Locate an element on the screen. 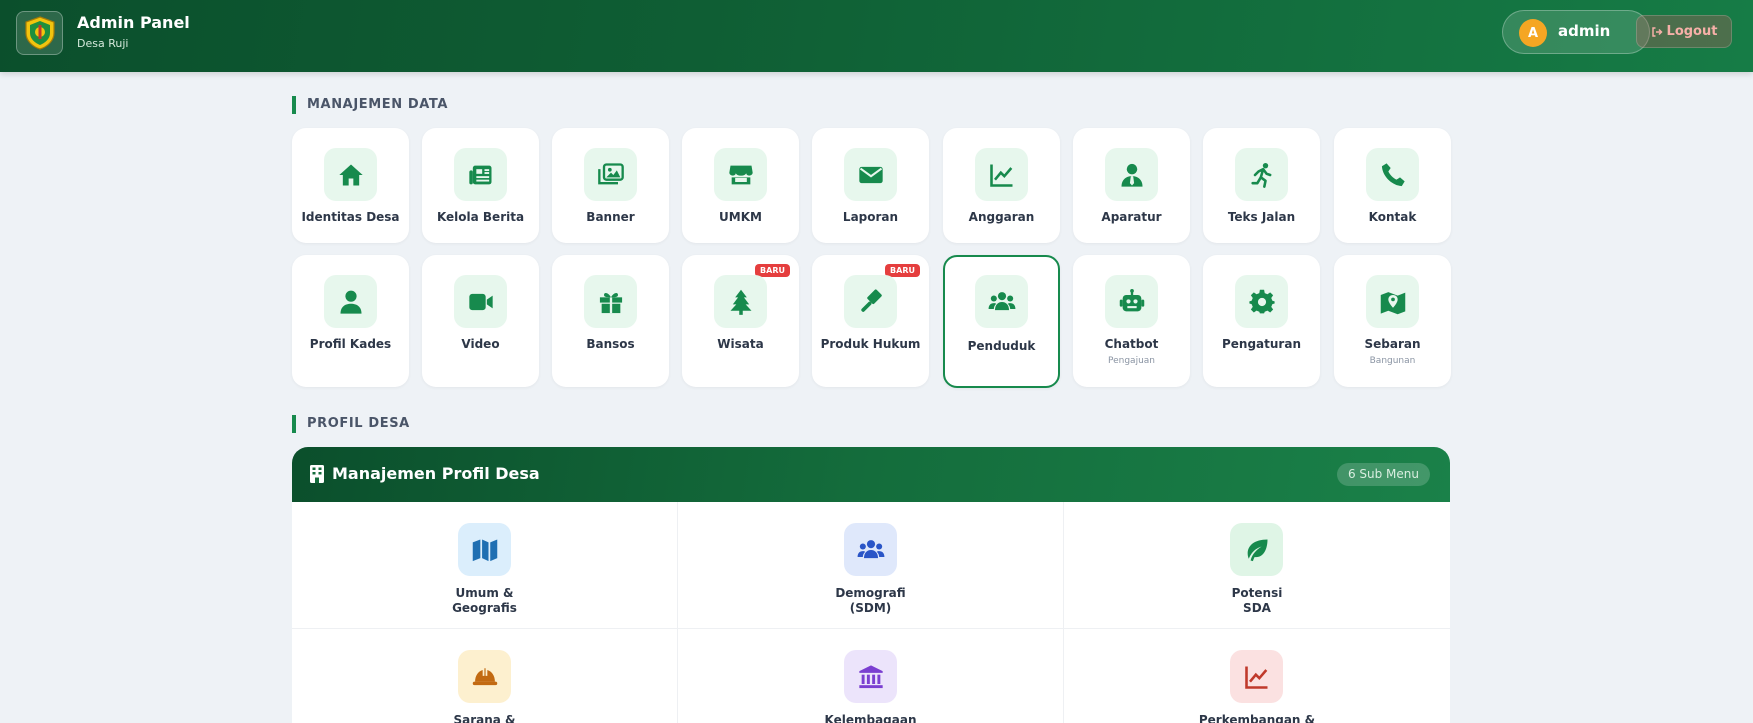  line-chart-icon is located at coordinates (1001, 174).